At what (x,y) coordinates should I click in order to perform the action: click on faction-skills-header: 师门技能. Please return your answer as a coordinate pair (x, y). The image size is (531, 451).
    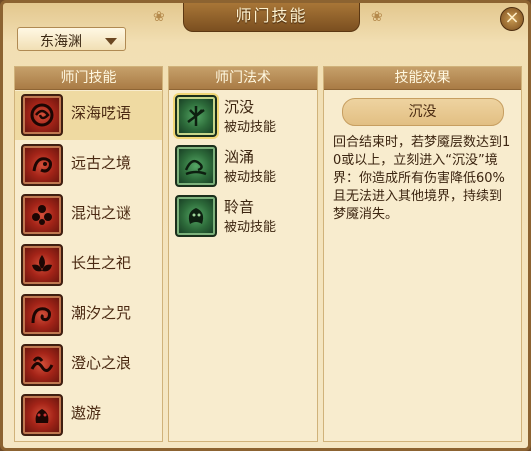
    Looking at the image, I should click on (88, 78).